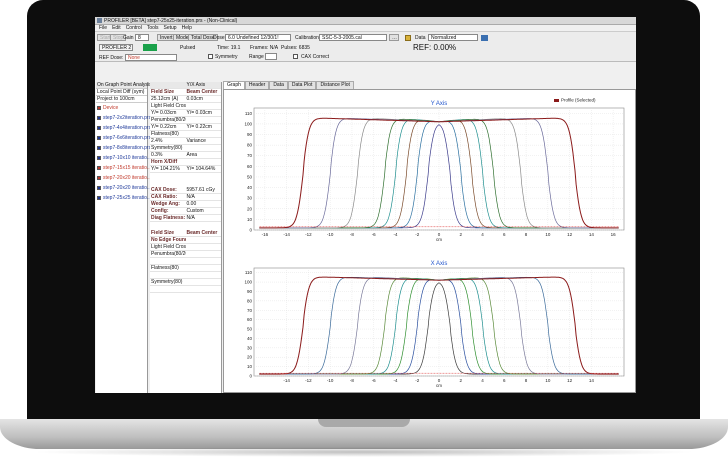 Image resolution: width=728 pixels, height=465 pixels. Describe the element at coordinates (103, 28) in the screenshot. I see `menu-file: File` at that location.